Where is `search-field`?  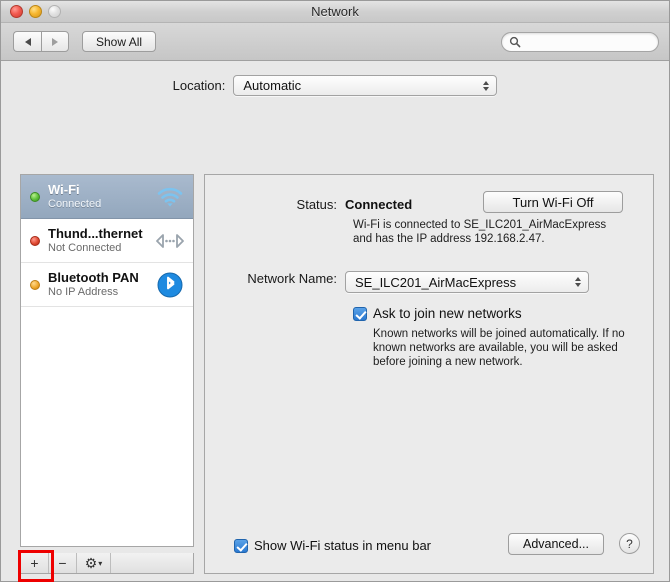 search-field is located at coordinates (580, 42).